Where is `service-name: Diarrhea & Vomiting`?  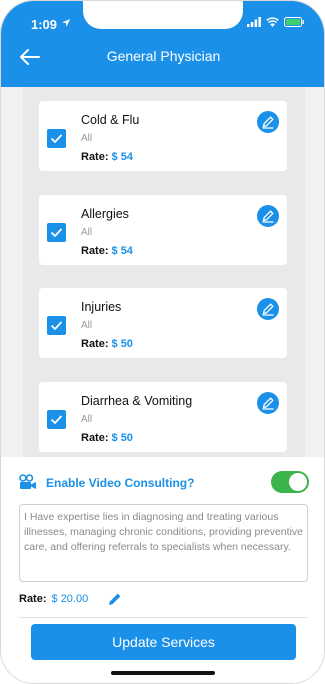
service-name: Diarrhea & Vomiting is located at coordinates (137, 401).